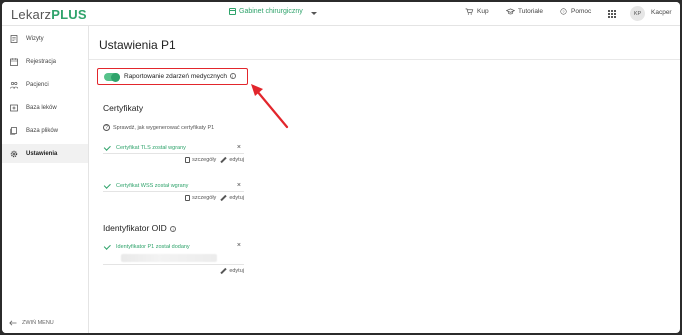 The height and width of the screenshot is (335, 682). I want to click on oid-status-row: Identyfikator P1 został dodany ×, so click(173, 246).